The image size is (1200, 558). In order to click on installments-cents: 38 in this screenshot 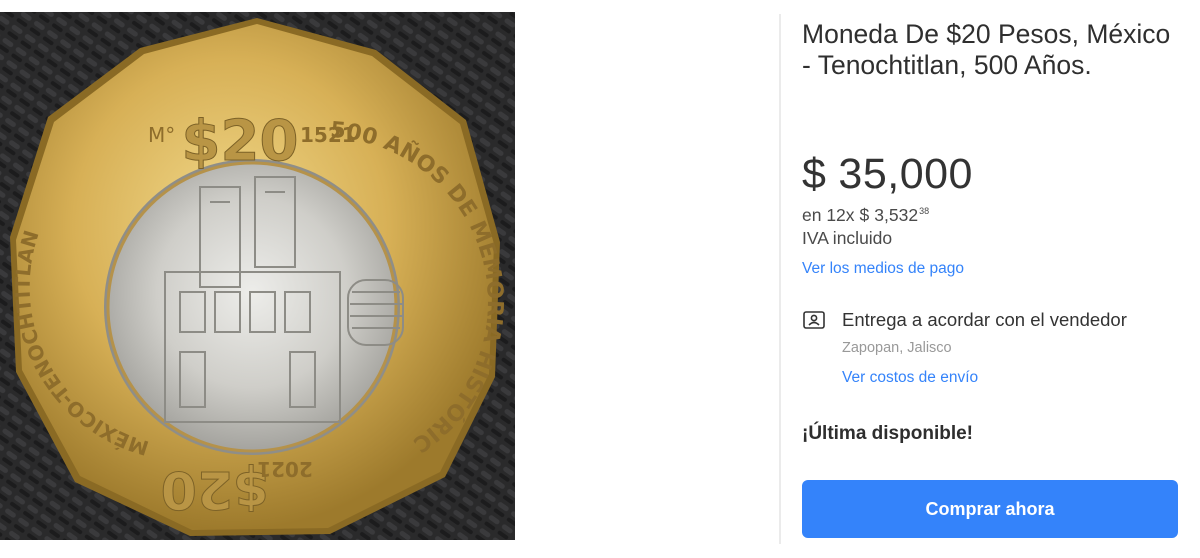, I will do `click(924, 211)`.